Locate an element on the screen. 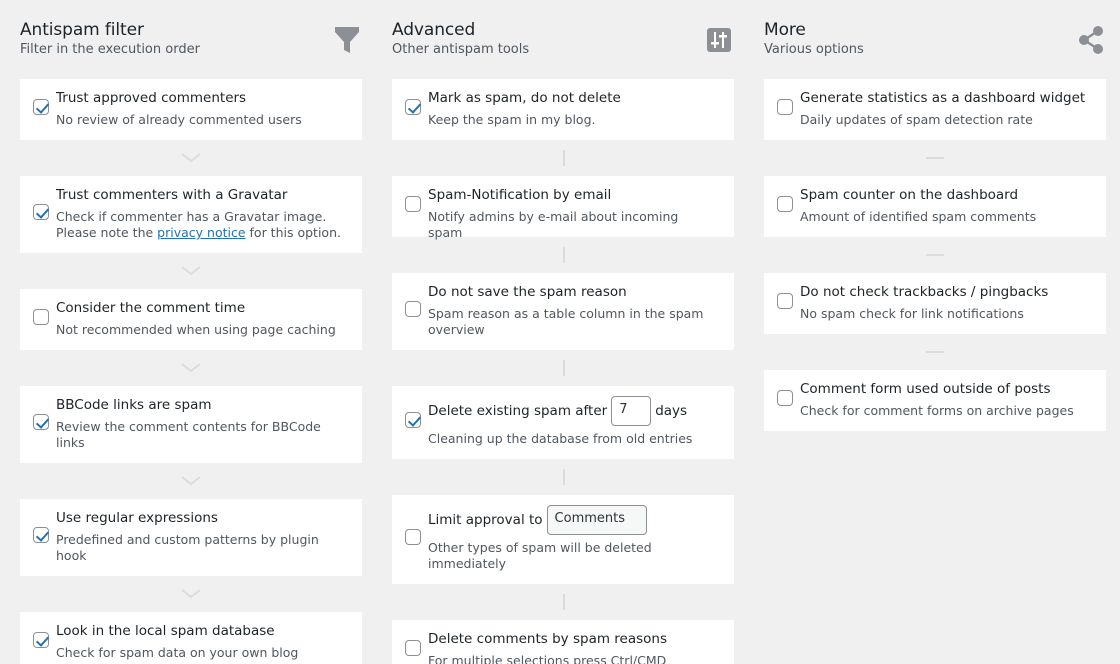 The image size is (1120, 664). option-label: Delete existing spam after 7 days is located at coordinates (574, 411).